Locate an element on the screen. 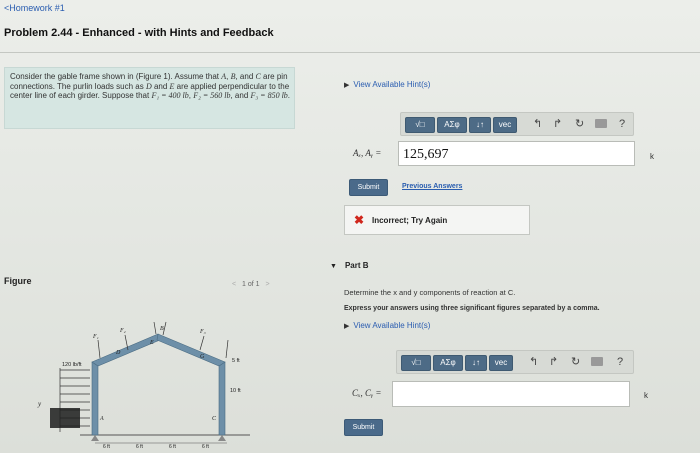 The width and height of the screenshot is (700, 453). label-f2: F₂ is located at coordinates (122, 331).